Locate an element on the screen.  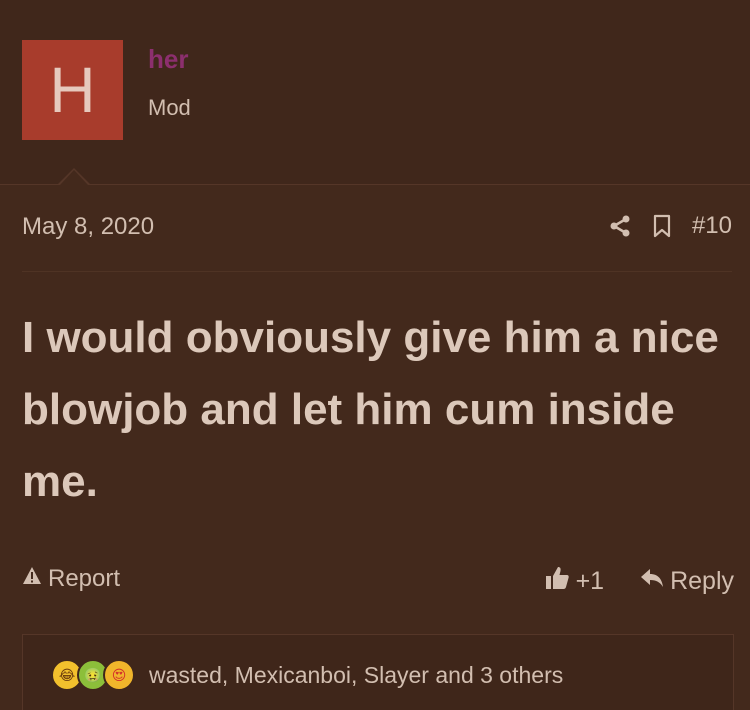
post-actions: +1 Reply is located at coordinates (639, 581).